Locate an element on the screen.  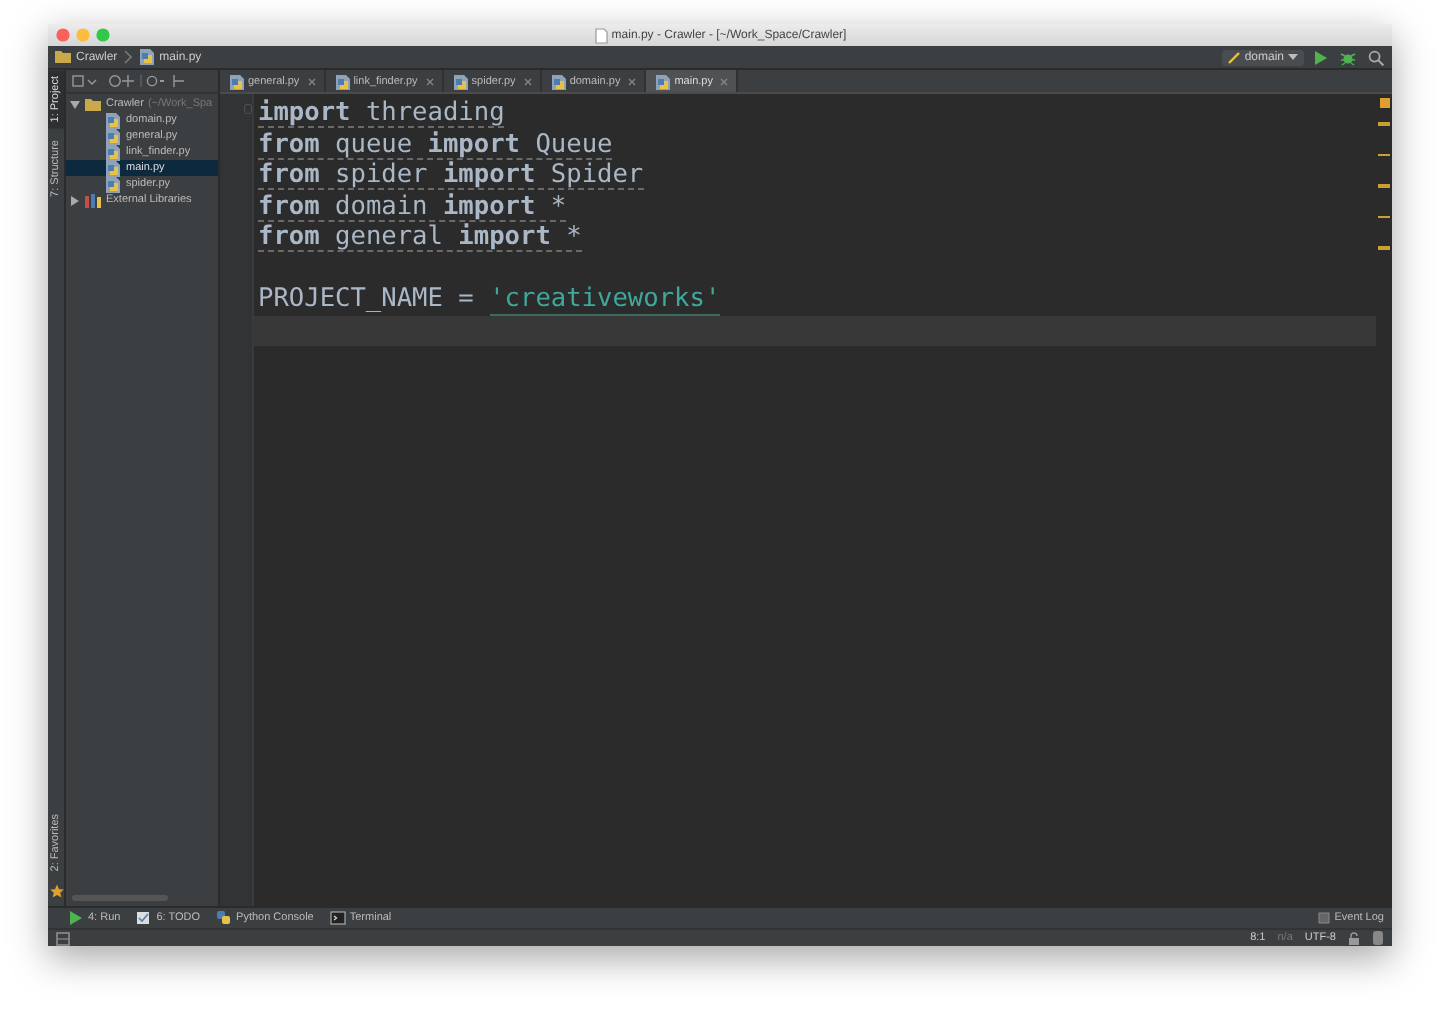
tool-windows-icon is located at coordinates (63, 938).